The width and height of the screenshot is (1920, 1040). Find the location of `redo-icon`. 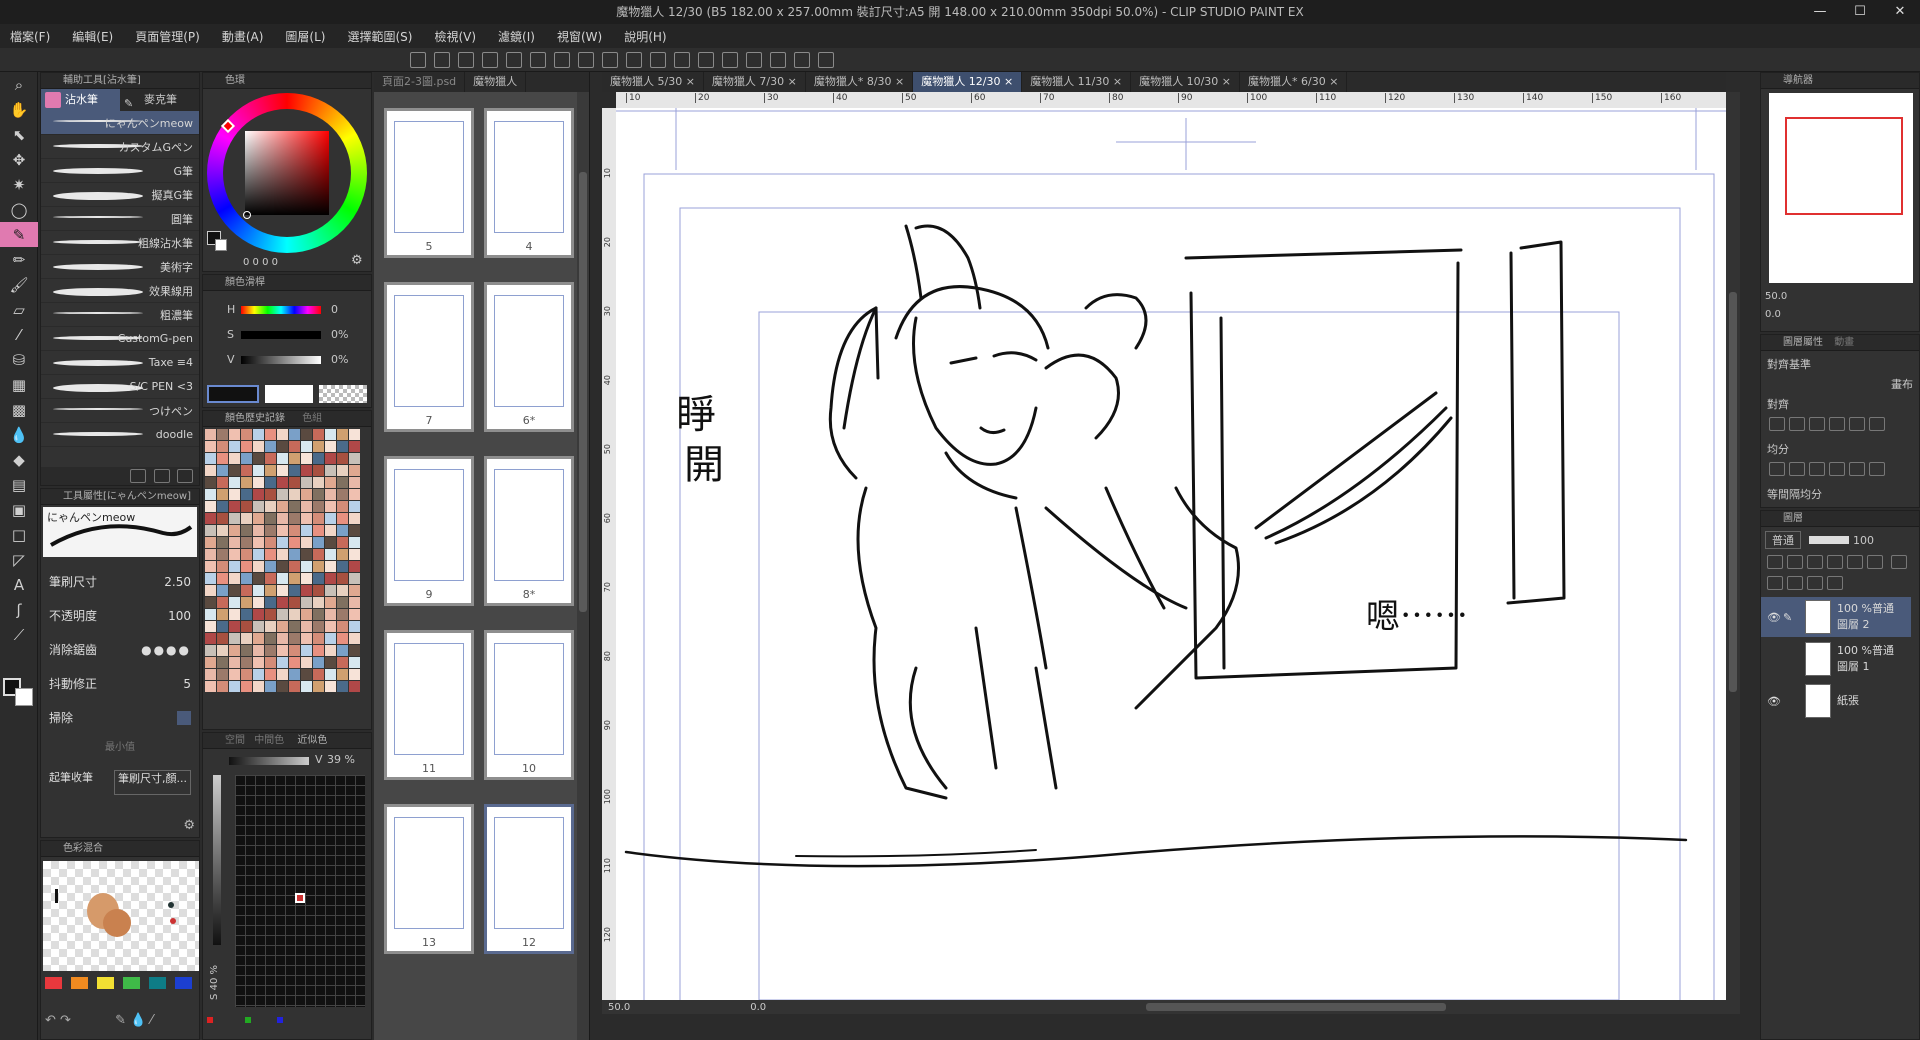

redo-icon is located at coordinates (538, 60).